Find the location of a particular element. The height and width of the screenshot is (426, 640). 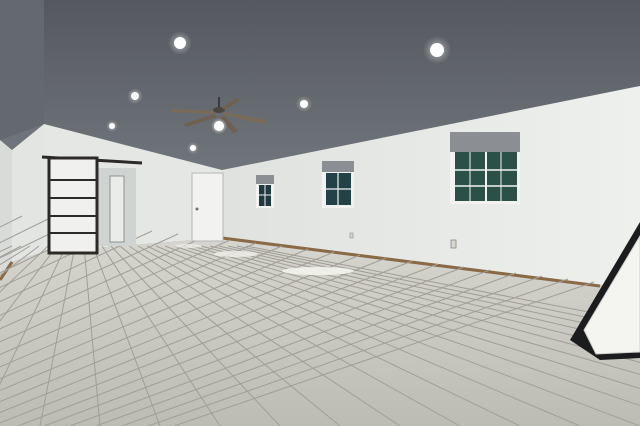

back-door is located at coordinates (207, 207).